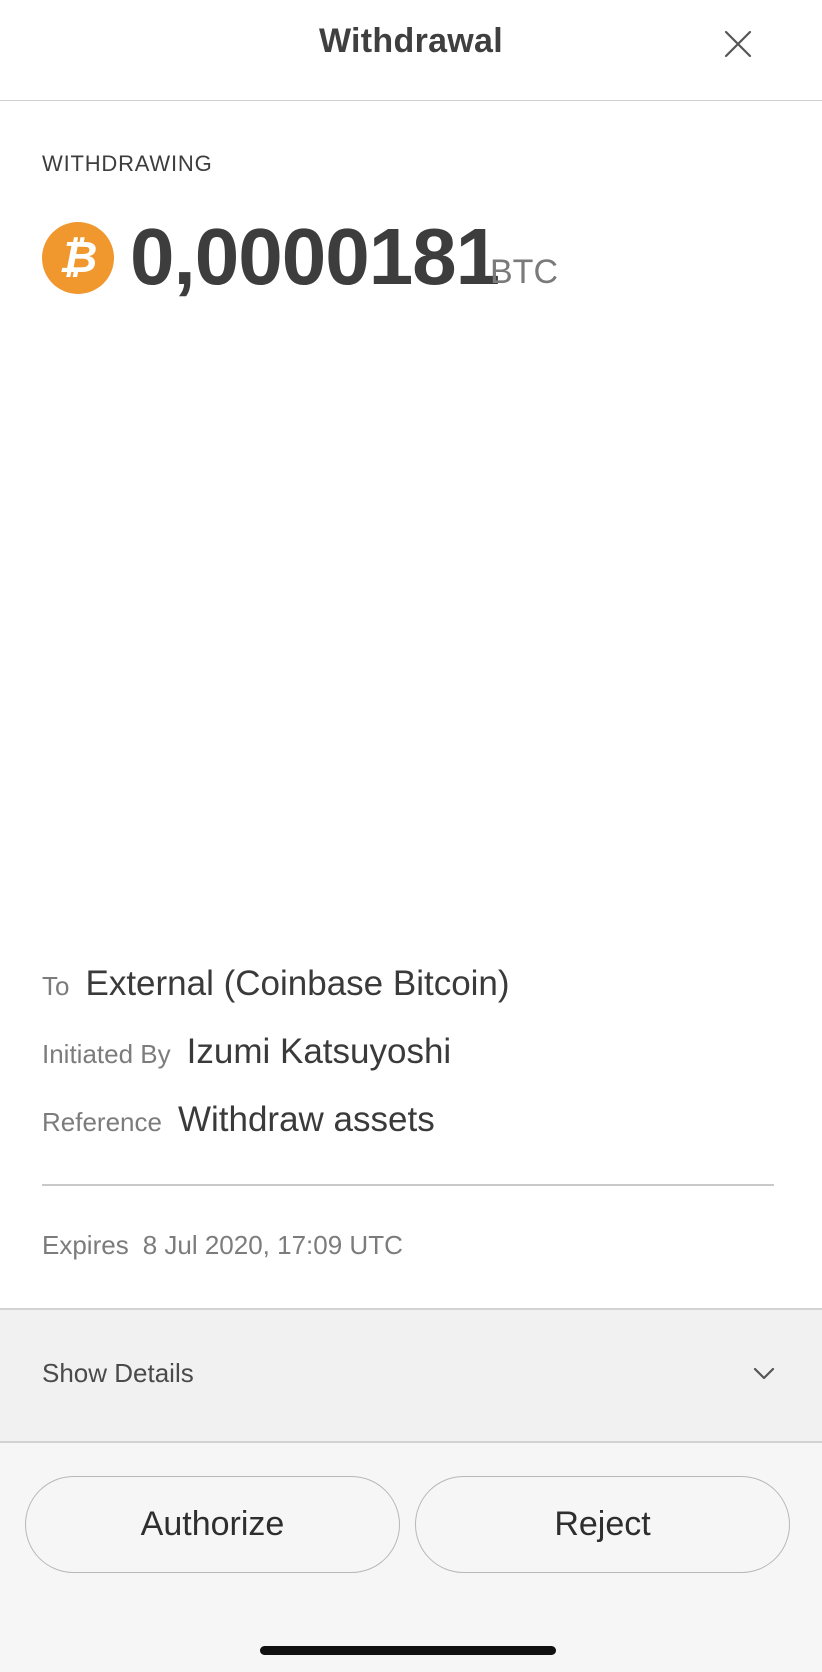 This screenshot has height=1672, width=822. Describe the element at coordinates (315, 256) in the screenshot. I see `amount-value: 0,0000181` at that location.